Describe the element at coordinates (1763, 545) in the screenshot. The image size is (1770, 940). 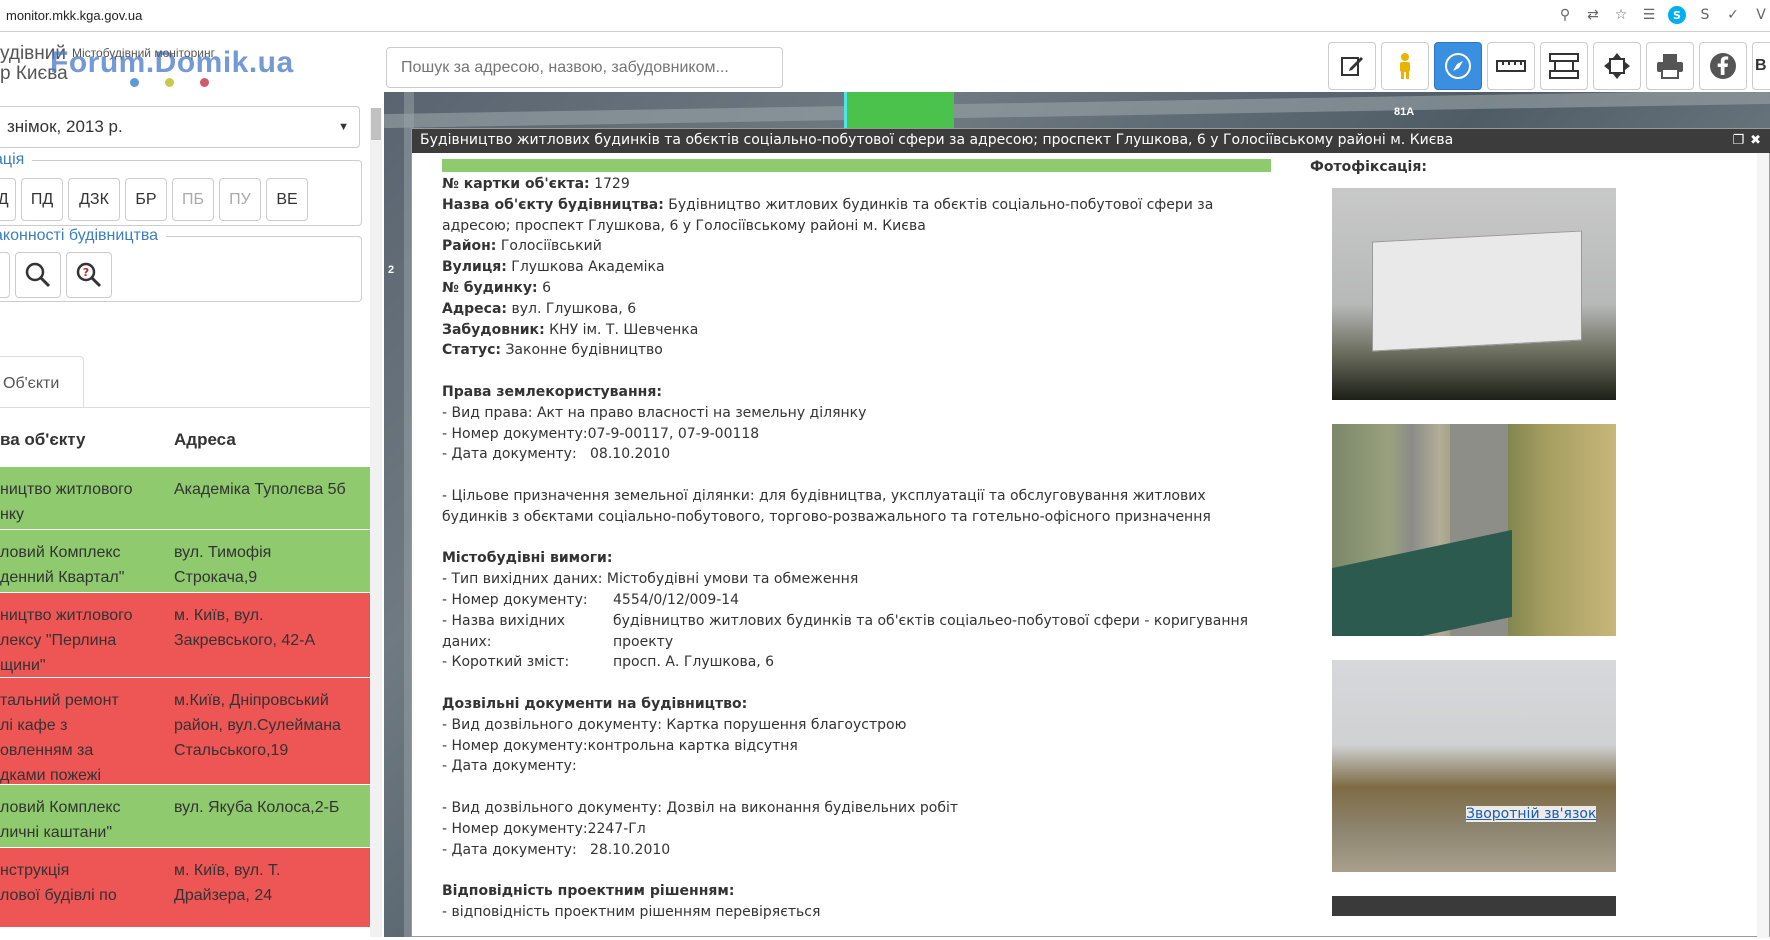
I see `popup-scrollbar` at that location.